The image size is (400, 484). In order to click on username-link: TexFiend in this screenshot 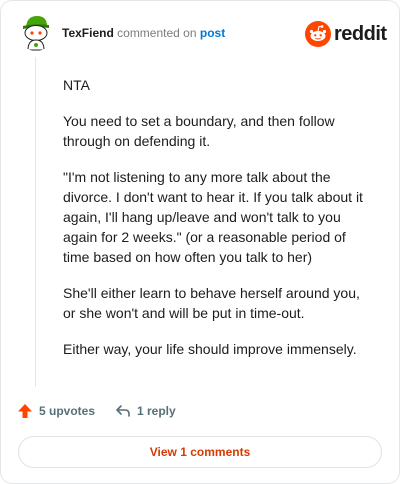, I will do `click(88, 33)`.